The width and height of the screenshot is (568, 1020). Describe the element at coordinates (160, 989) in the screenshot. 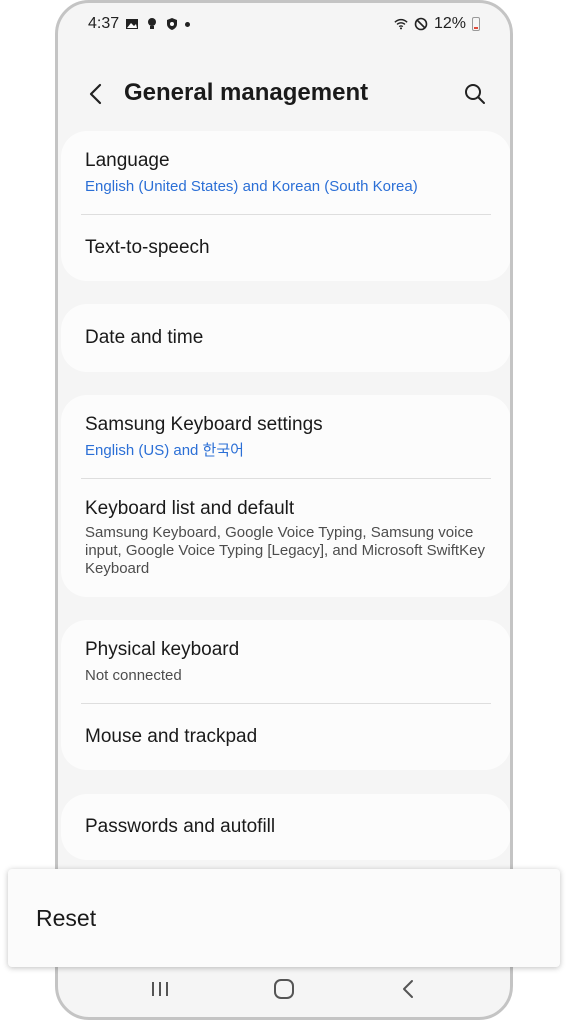

I see `recents-icon` at that location.